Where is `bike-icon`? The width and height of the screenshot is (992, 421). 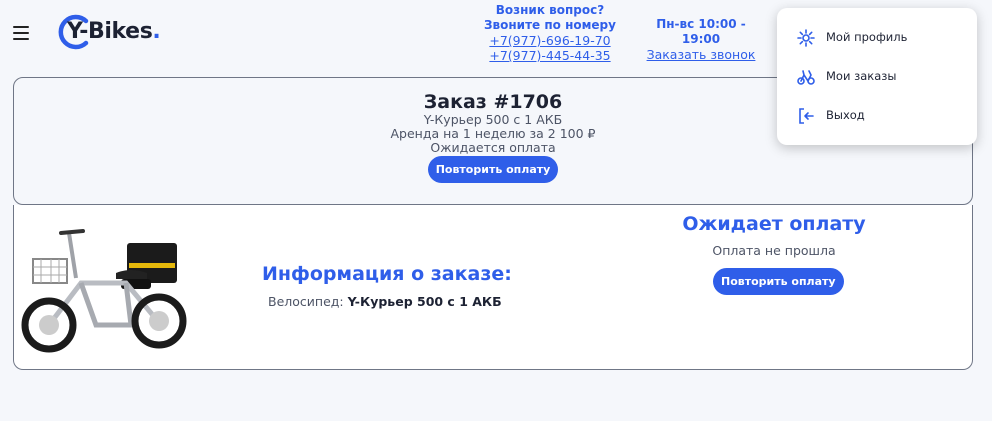 bike-icon is located at coordinates (806, 77).